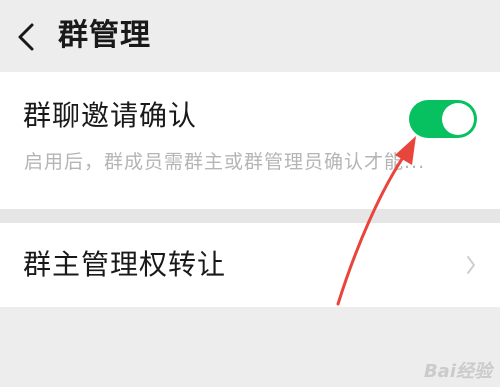 This screenshot has height=387, width=500. What do you see at coordinates (125, 264) in the screenshot?
I see `transfer-owner-label: 群主管理权转让` at bounding box center [125, 264].